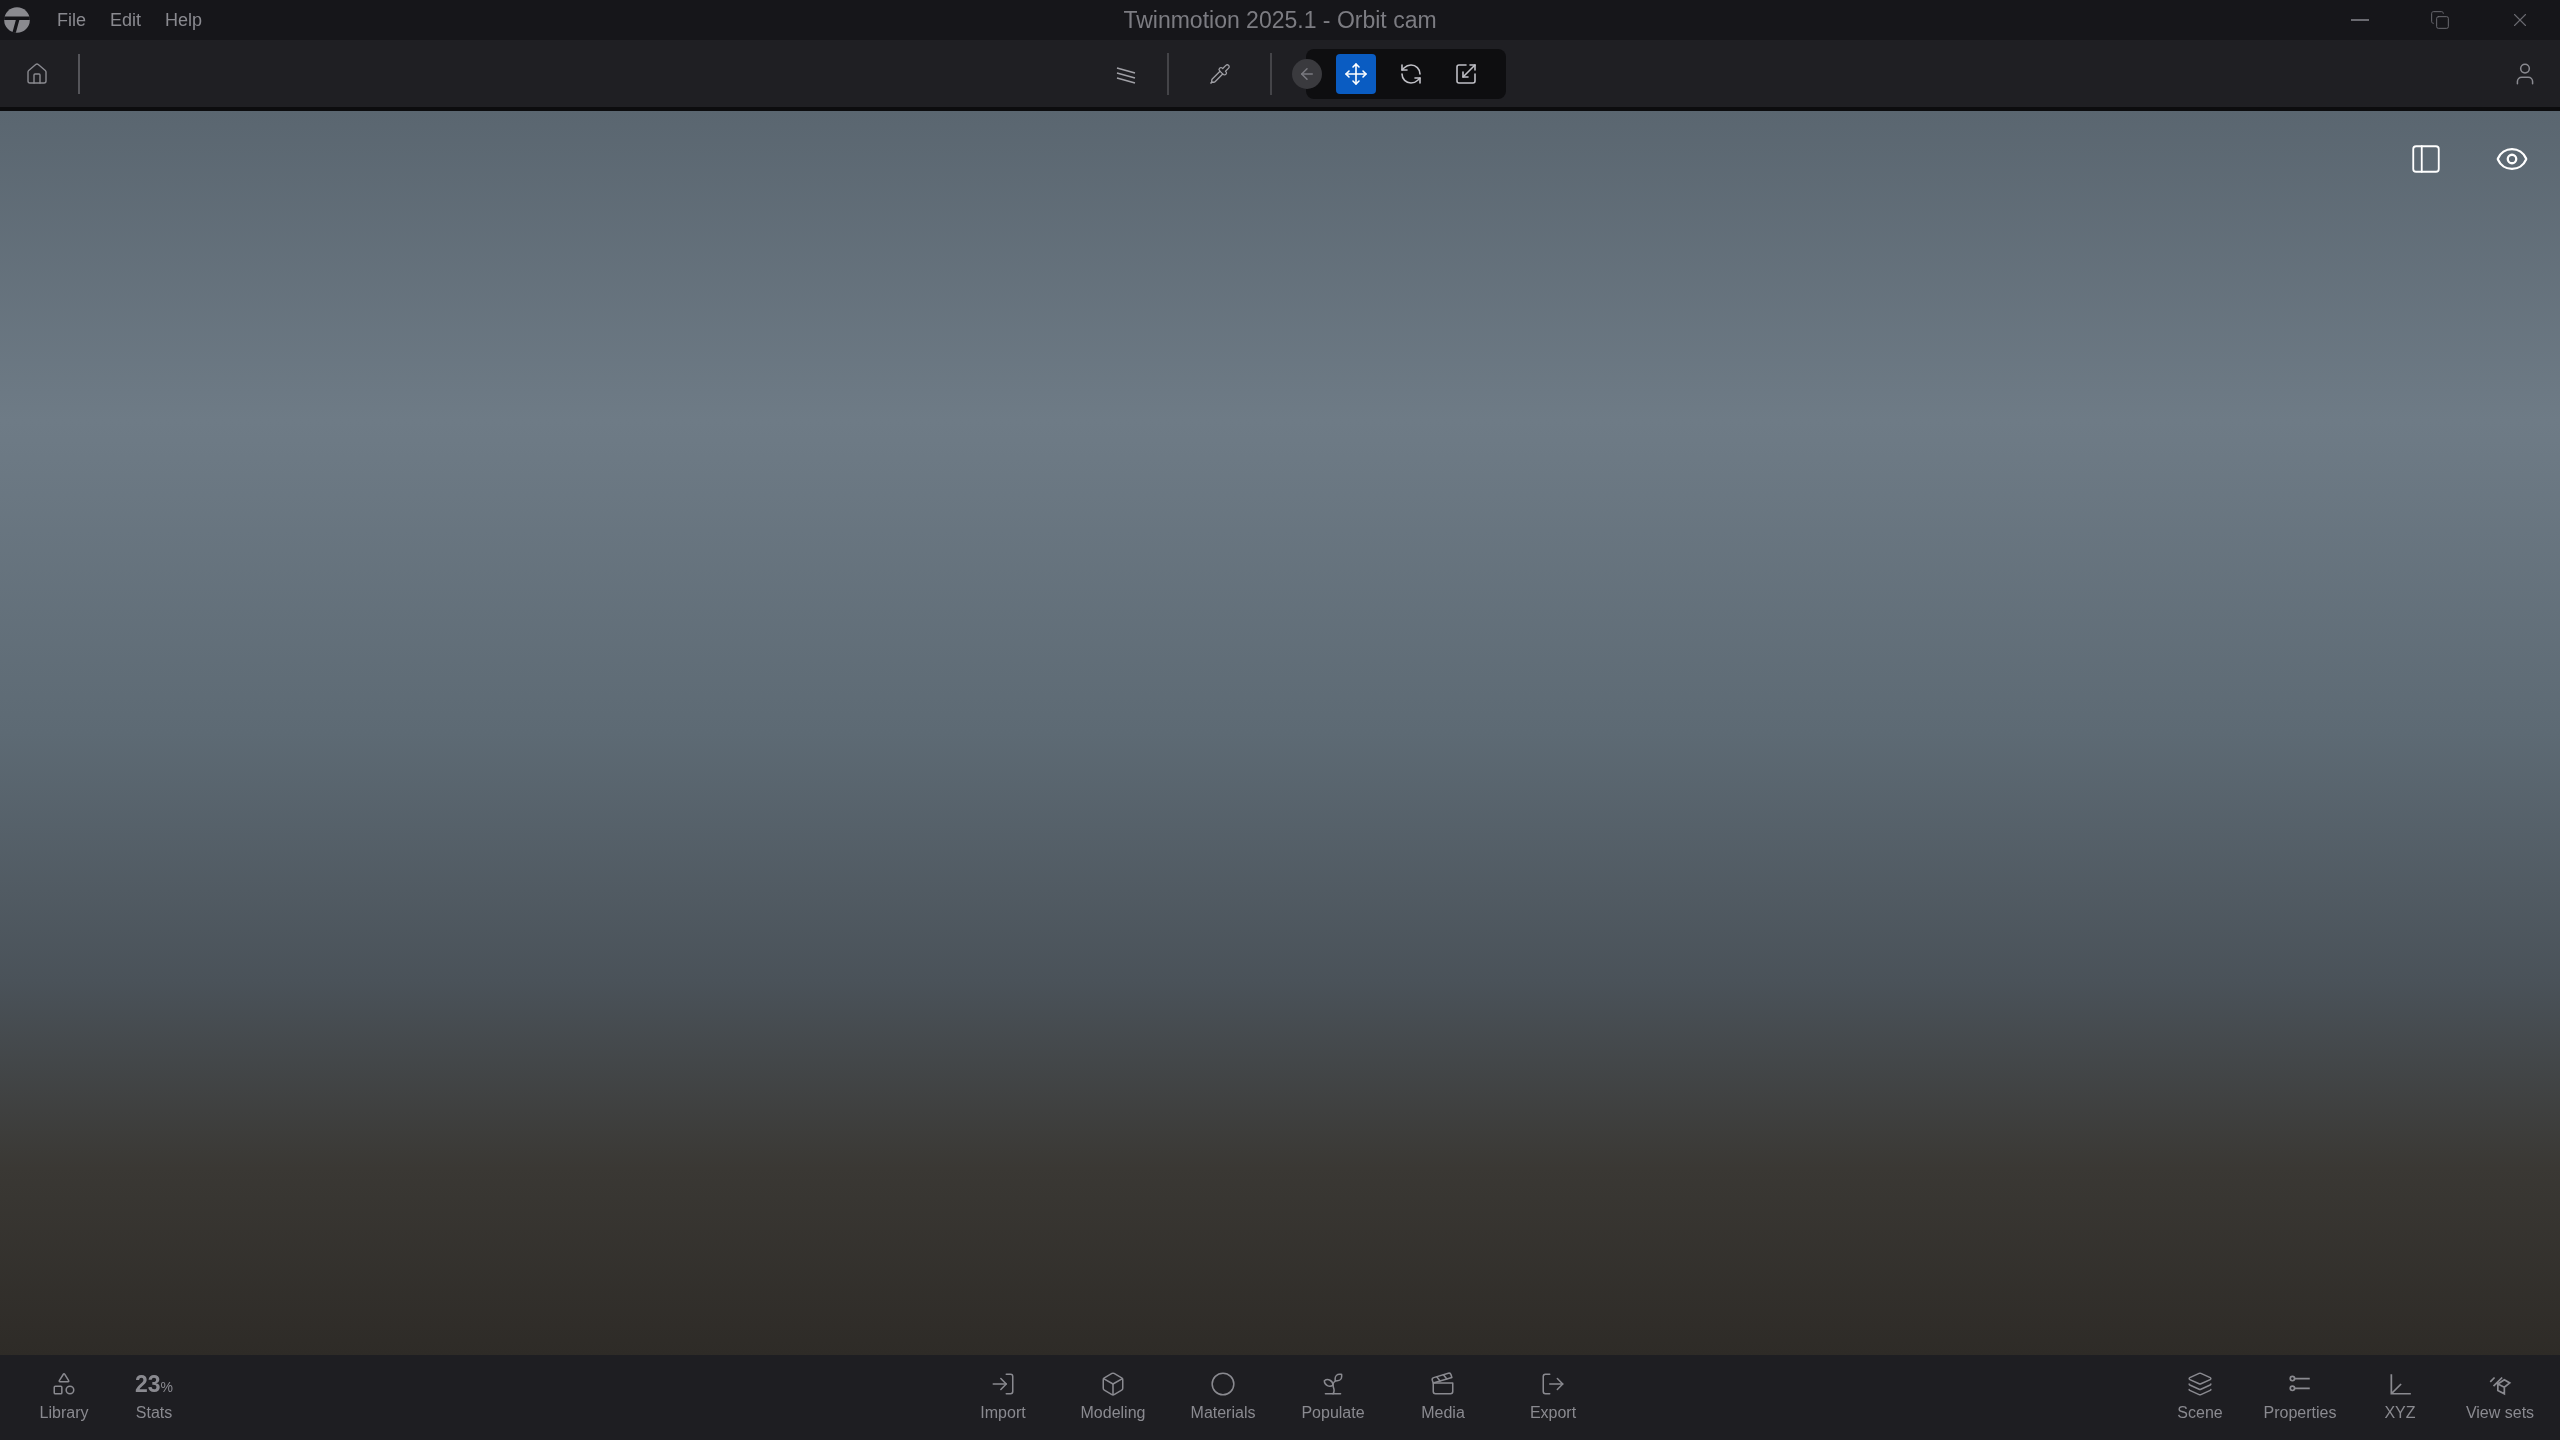  What do you see at coordinates (1411, 73) in the screenshot?
I see `orbit-icon` at bounding box center [1411, 73].